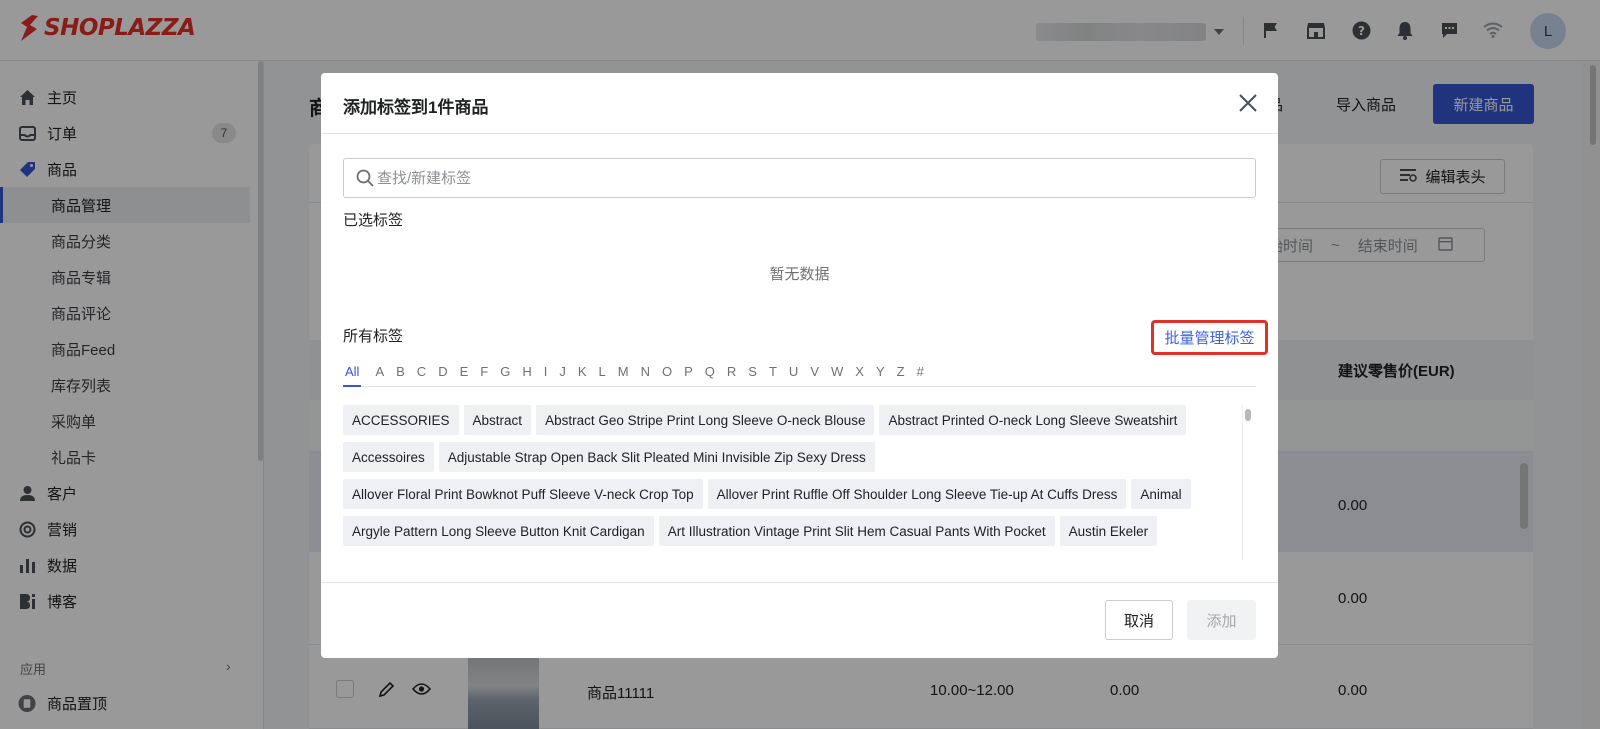 Image resolution: width=1600 pixels, height=729 pixels. I want to click on search-icon, so click(365, 179).